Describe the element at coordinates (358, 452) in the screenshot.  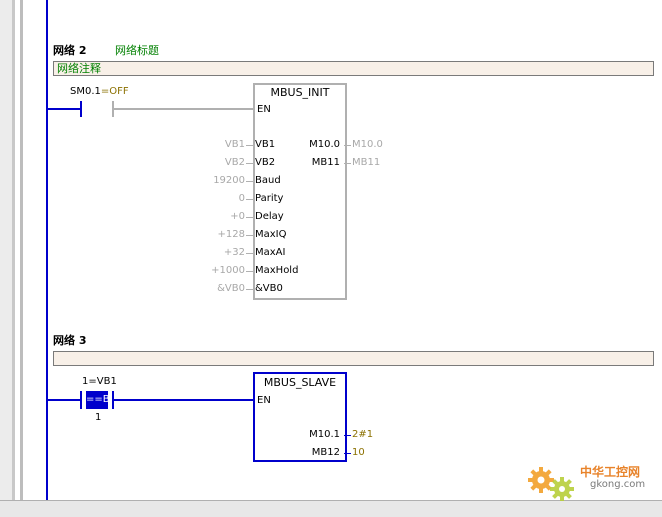
I see `value-mb12: 10` at that location.